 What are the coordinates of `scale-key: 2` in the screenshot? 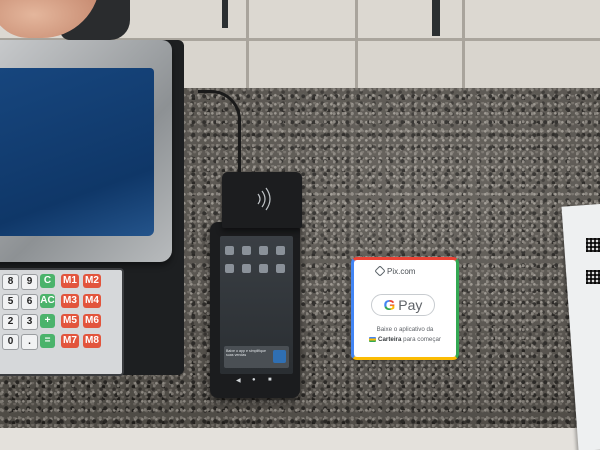 It's located at (10, 322).